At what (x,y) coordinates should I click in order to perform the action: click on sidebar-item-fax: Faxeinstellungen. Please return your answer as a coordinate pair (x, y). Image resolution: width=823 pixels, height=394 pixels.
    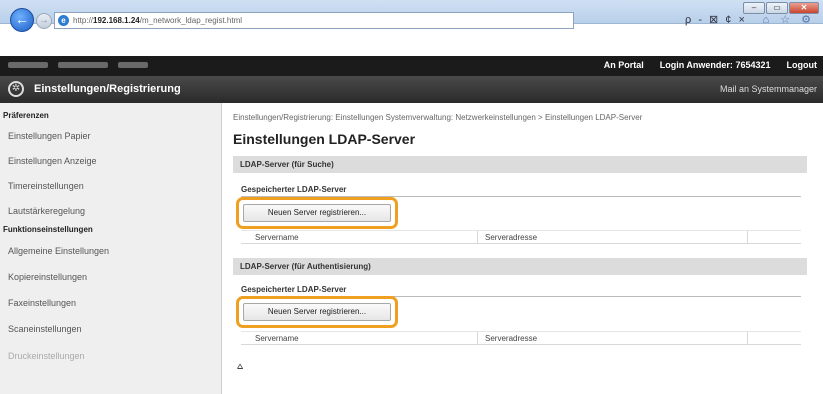
    Looking at the image, I should click on (110, 307).